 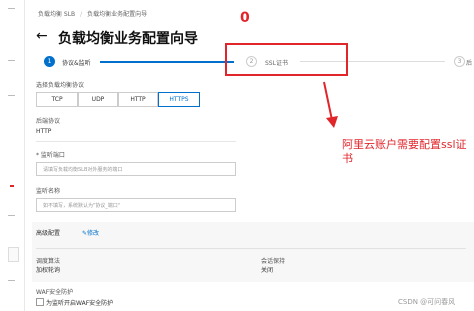 What do you see at coordinates (48, 121) in the screenshot?
I see `backend-protocol-label: 后端协议` at bounding box center [48, 121].